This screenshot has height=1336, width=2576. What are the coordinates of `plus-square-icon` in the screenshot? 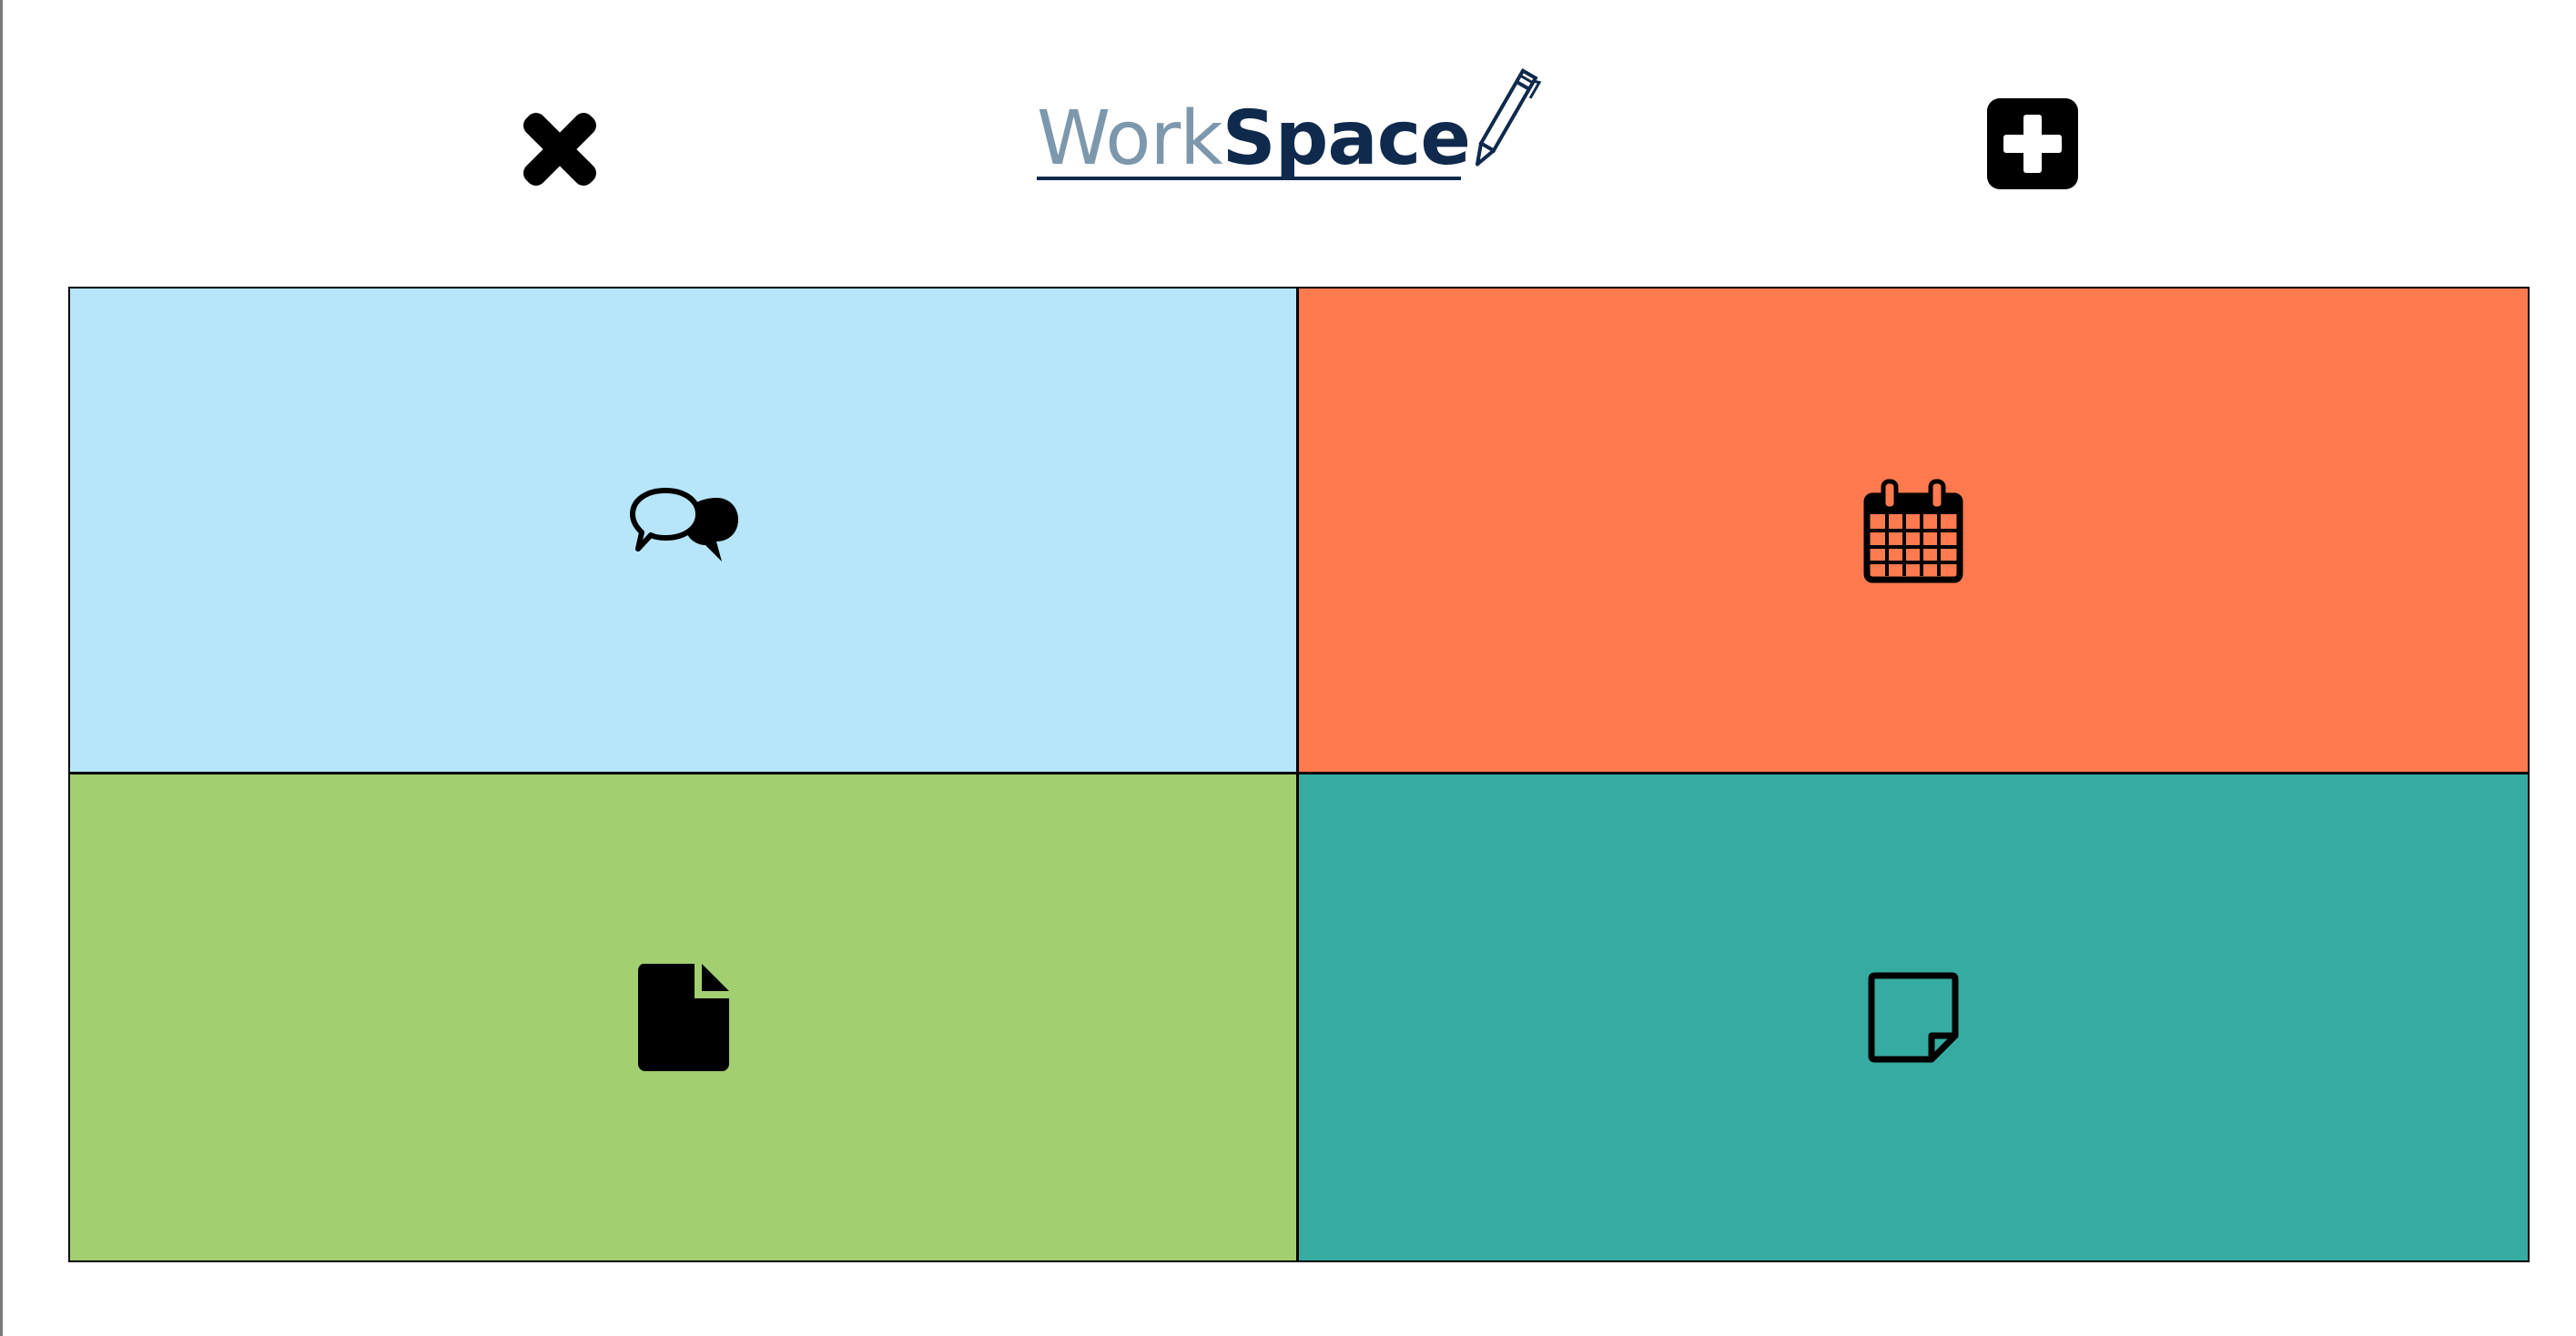 It's located at (2032, 144).